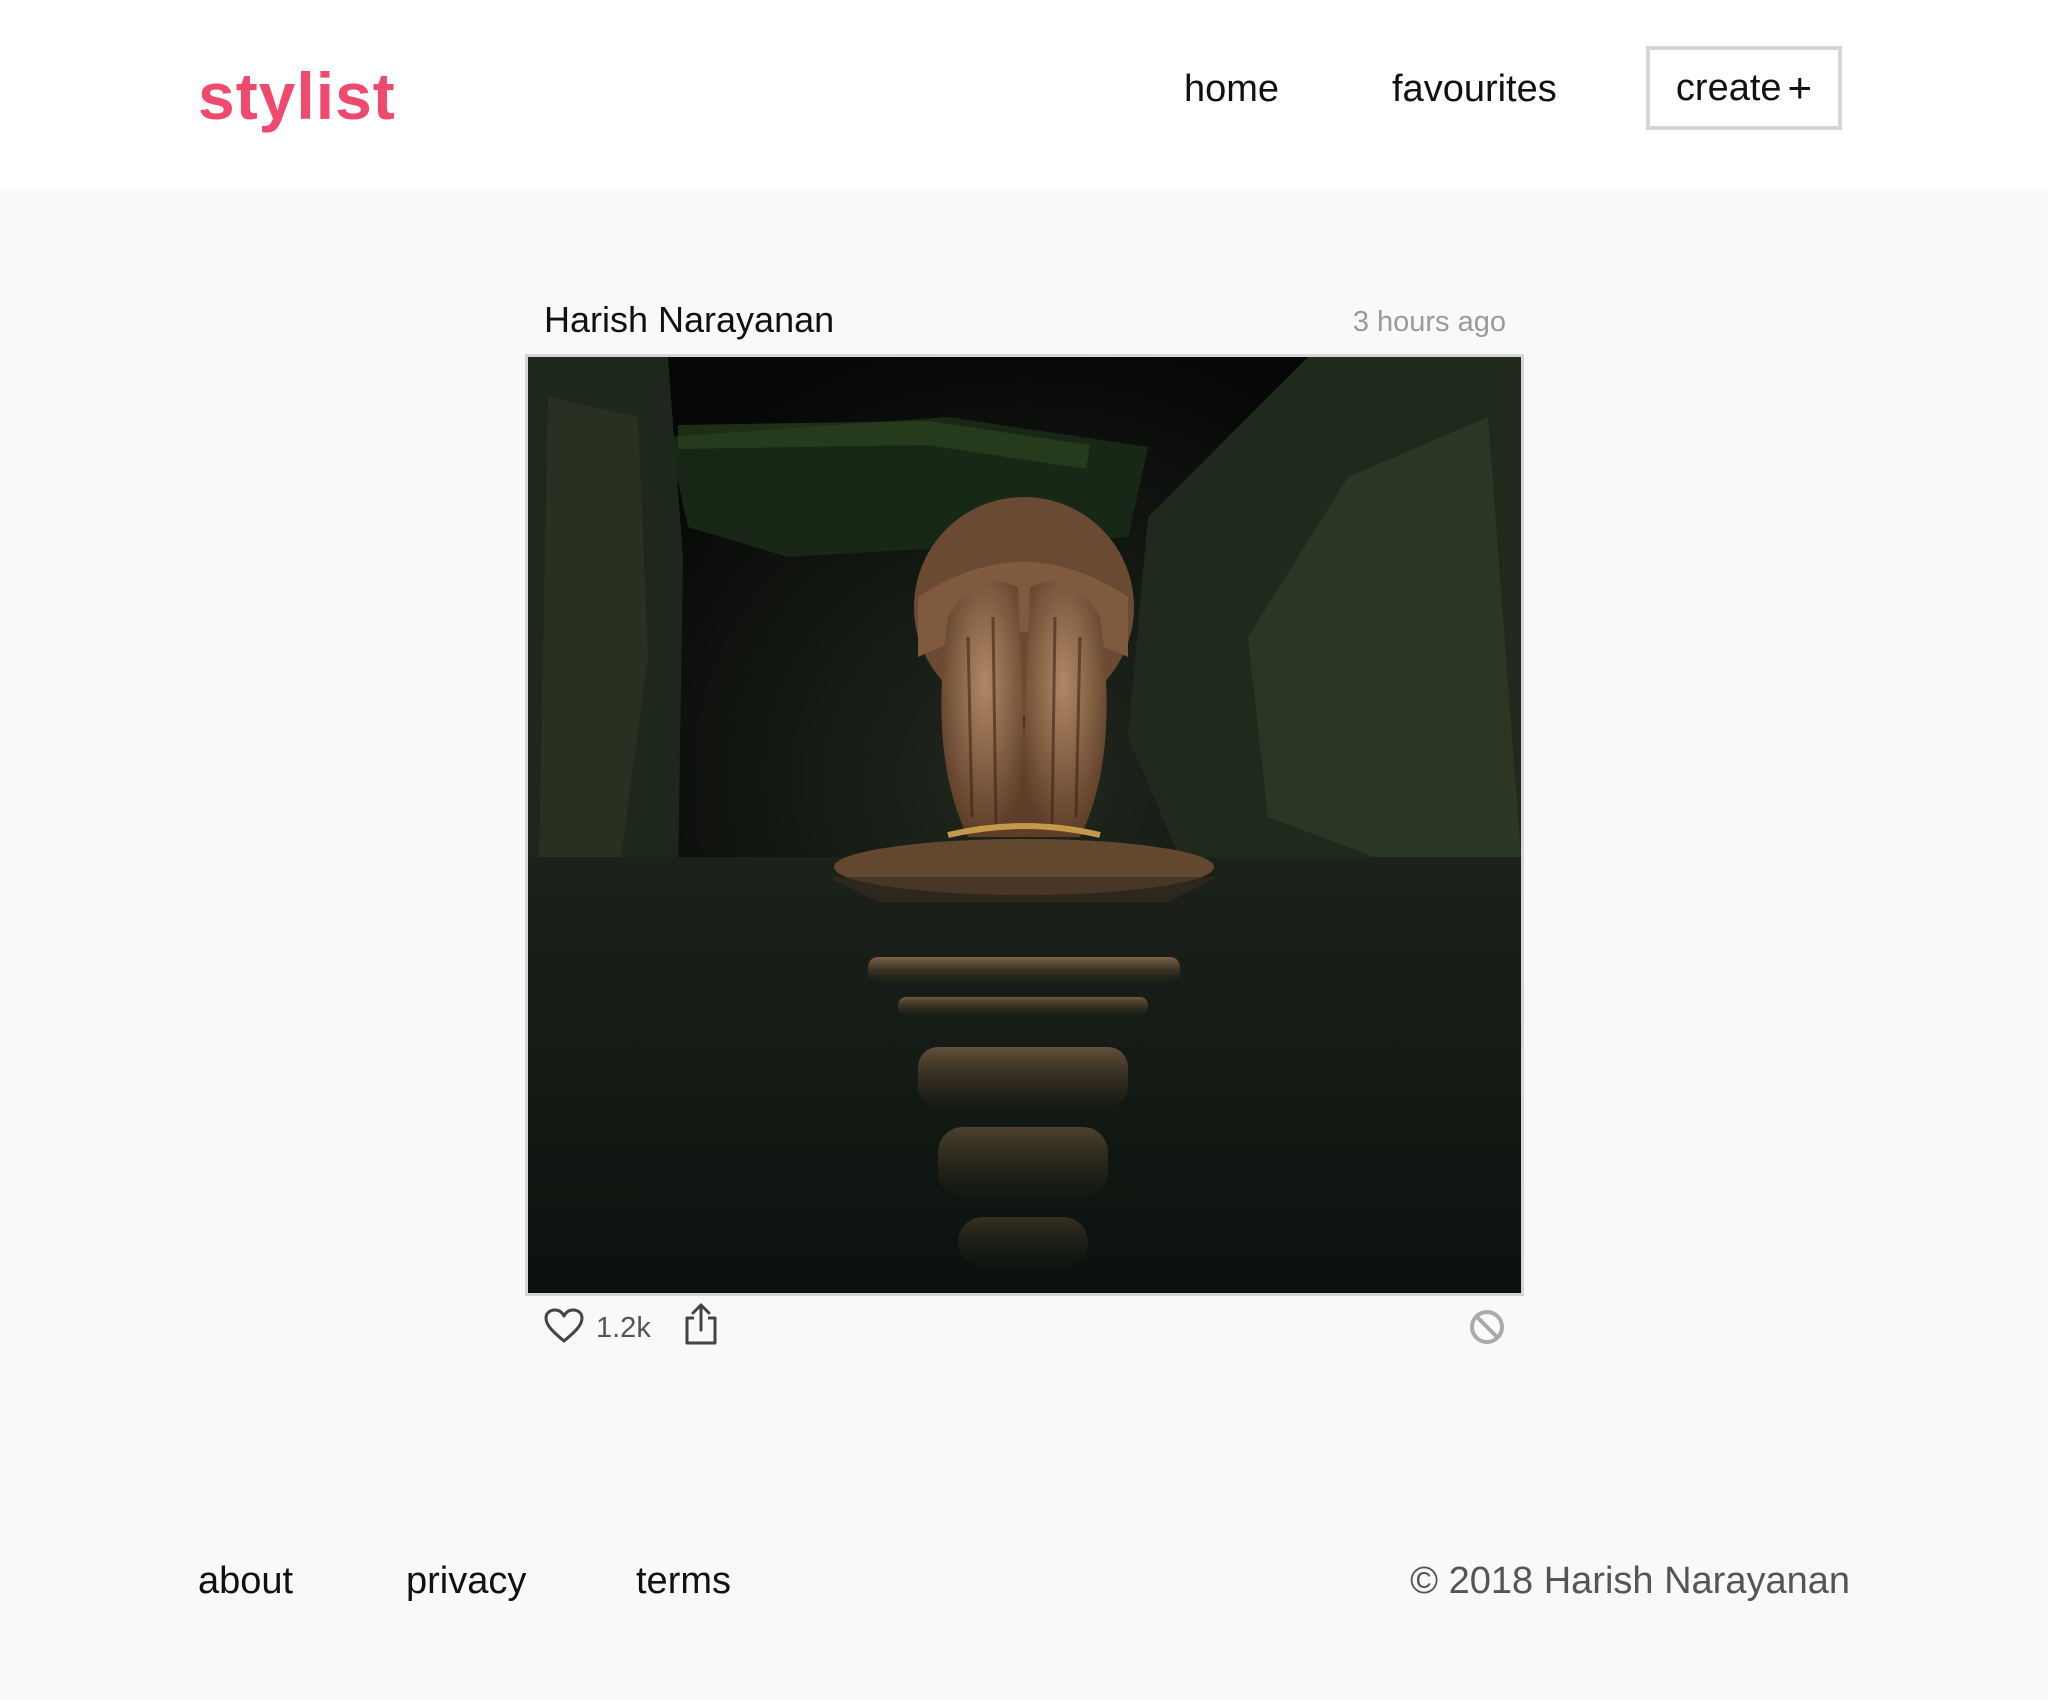 Image resolution: width=2048 pixels, height=1700 pixels. What do you see at coordinates (1025, 1327) in the screenshot?
I see `post-actions-bar: 1.2k` at bounding box center [1025, 1327].